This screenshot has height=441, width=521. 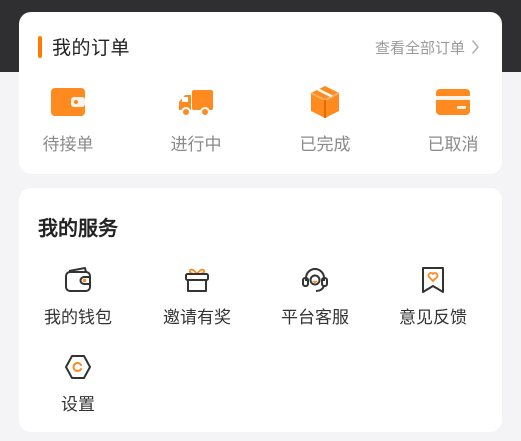 What do you see at coordinates (196, 102) in the screenshot?
I see `delivery-truck-icon` at bounding box center [196, 102].